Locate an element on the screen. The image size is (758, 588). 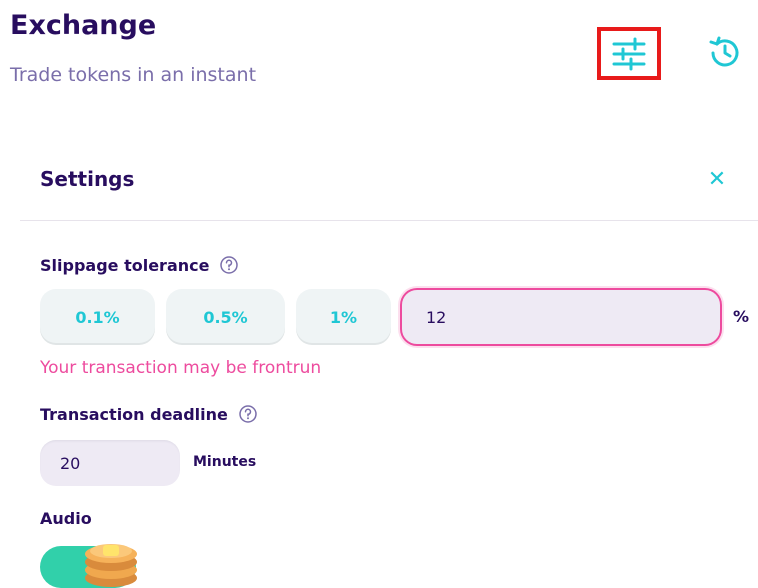
slippage-label-row: Slippage tolerance is located at coordinates (139, 265).